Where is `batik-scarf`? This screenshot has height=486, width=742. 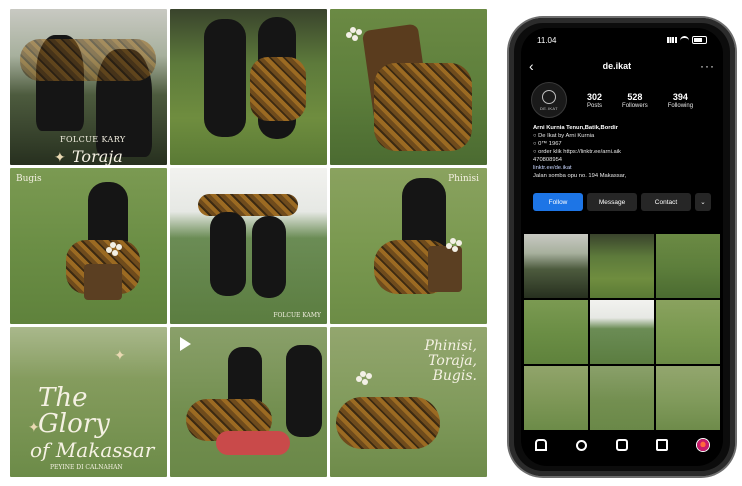 batik-scarf is located at coordinates (88, 60).